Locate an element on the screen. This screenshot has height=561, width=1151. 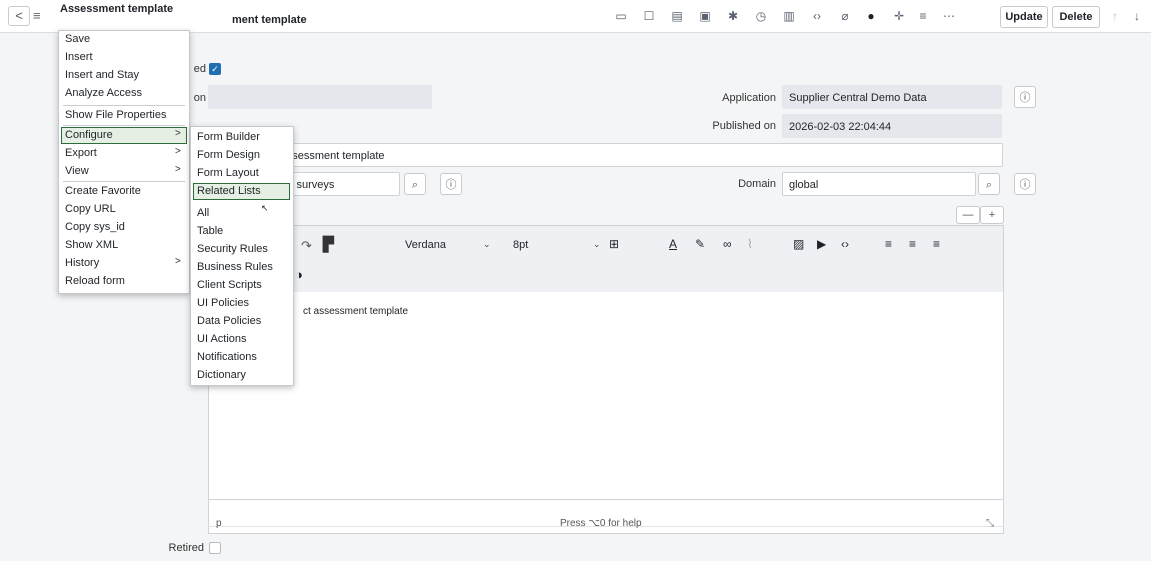
expand-icon: + is located at coordinates (992, 215).